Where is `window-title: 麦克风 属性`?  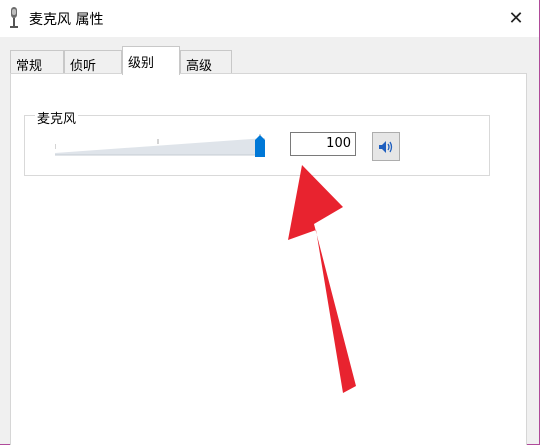
window-title: 麦克风 属性 is located at coordinates (66, 20).